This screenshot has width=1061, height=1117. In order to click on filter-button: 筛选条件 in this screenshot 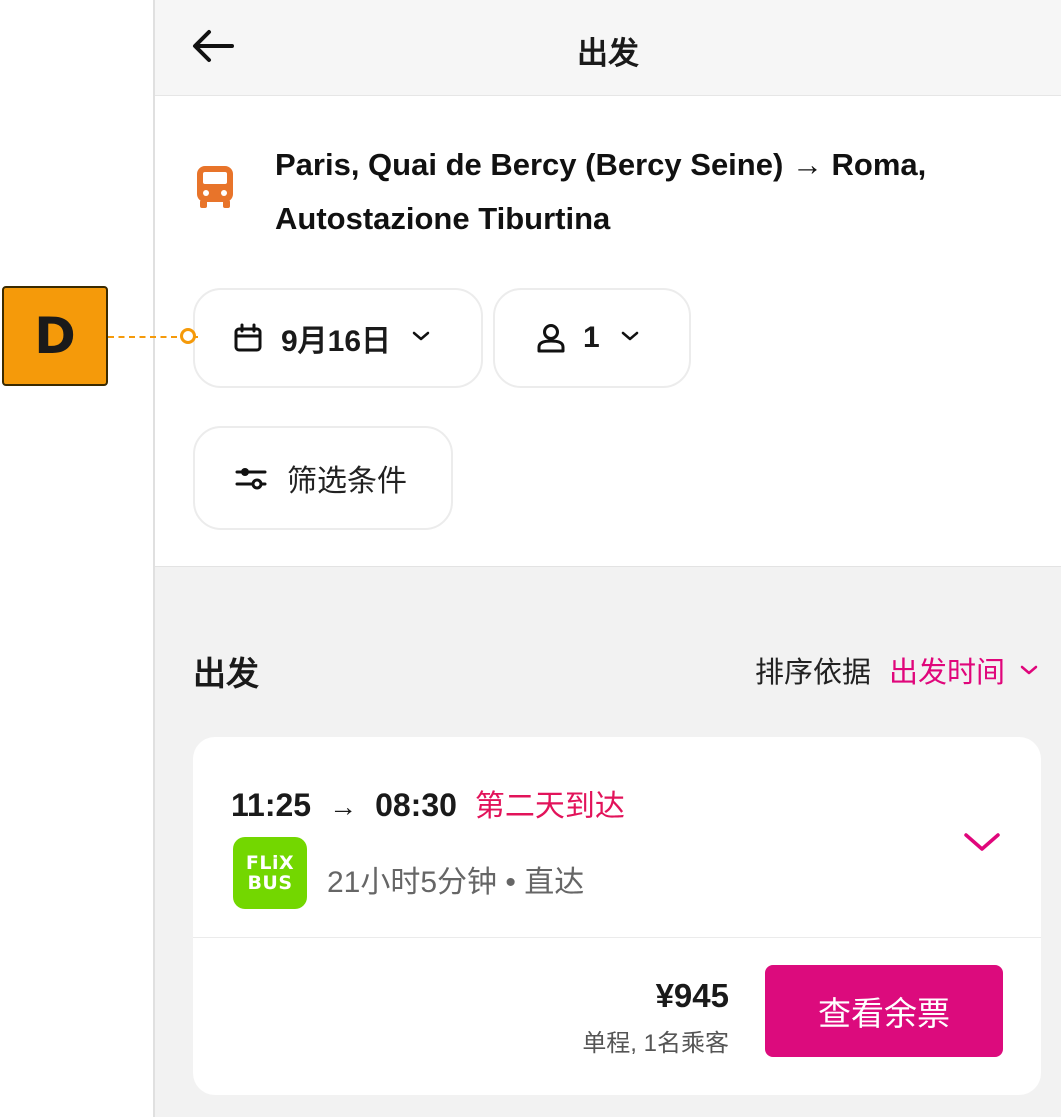, I will do `click(323, 478)`.